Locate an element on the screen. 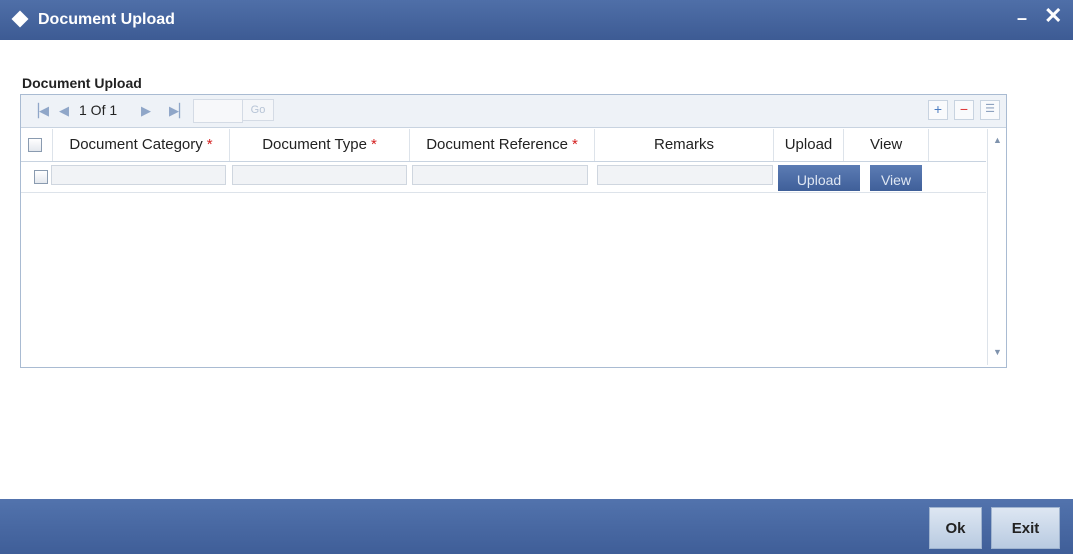  column-label: Upload is located at coordinates (808, 144).